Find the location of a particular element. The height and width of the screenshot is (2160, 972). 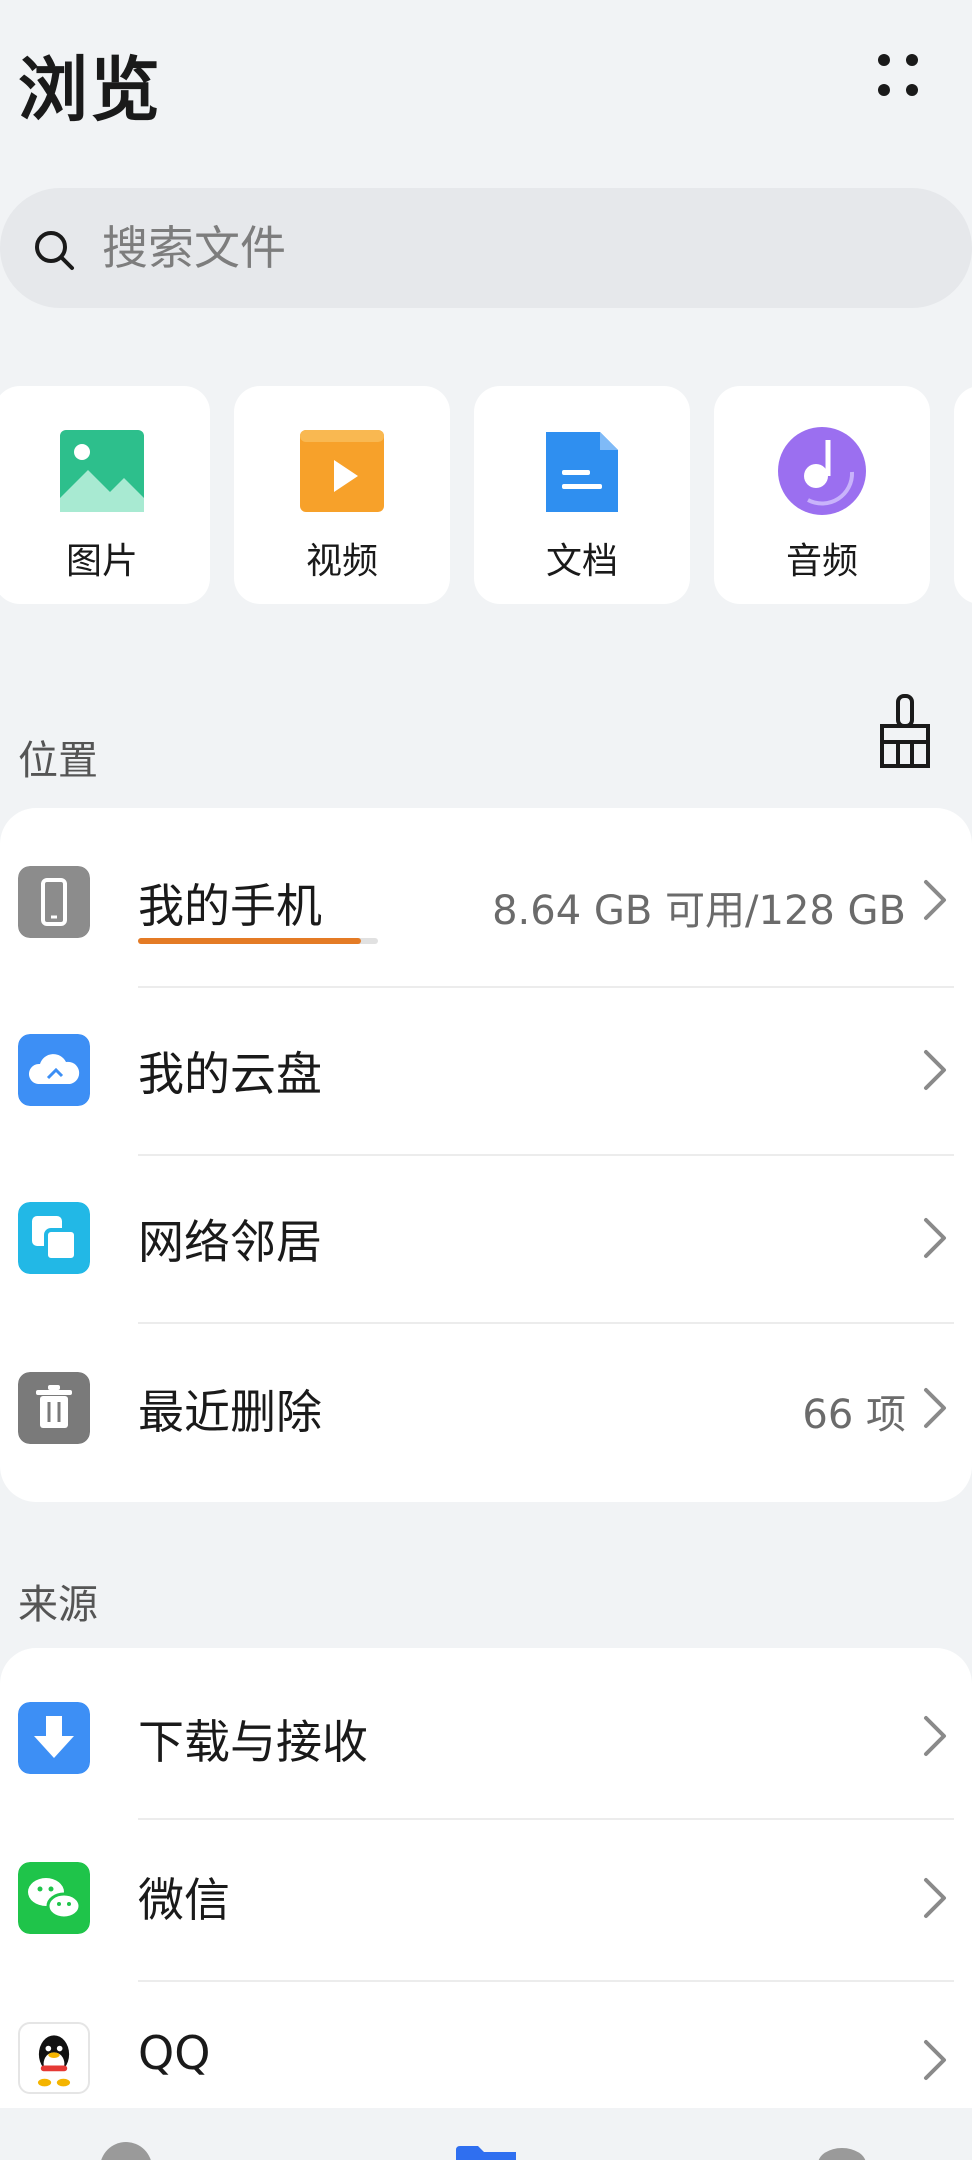

storage-text: 8.64 GB 可用/128 GB is located at coordinates (699, 911).